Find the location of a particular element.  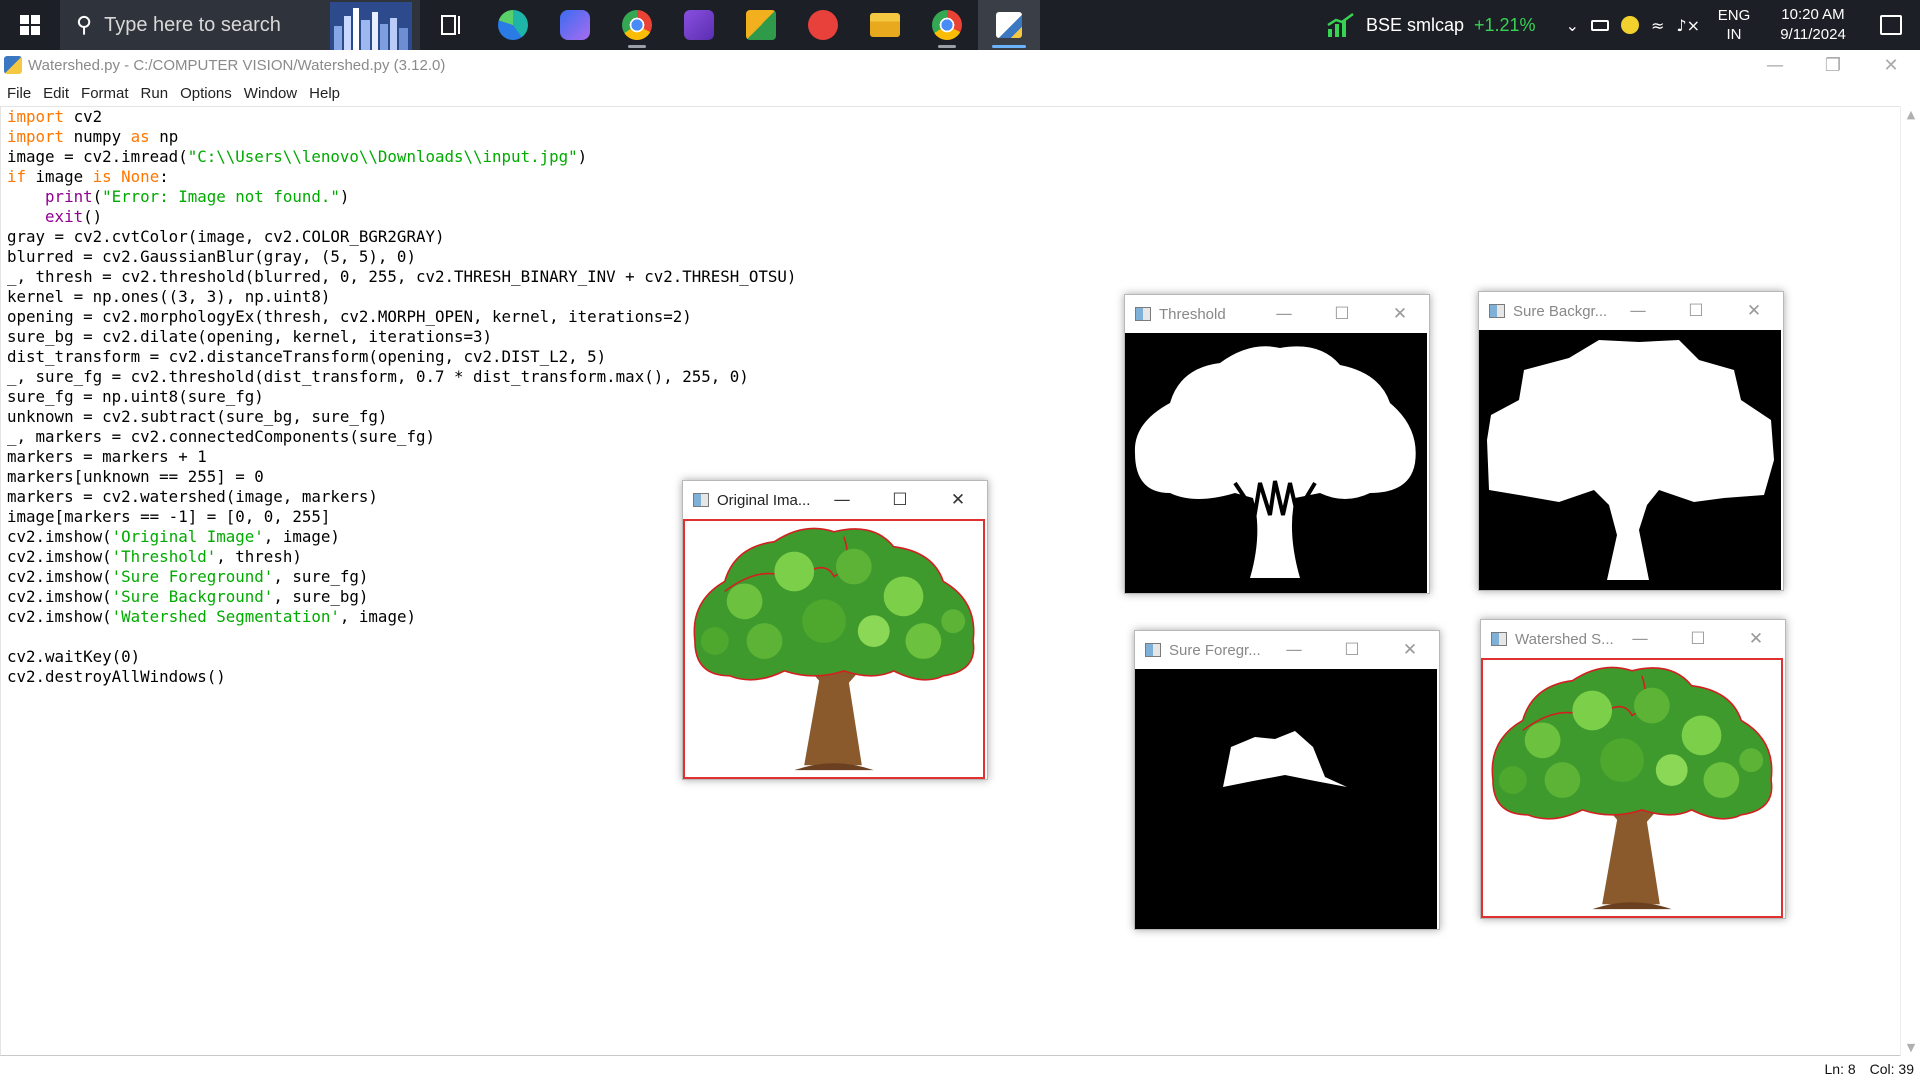

code-line: print("Error: Image not found.") is located at coordinates (401, 197).